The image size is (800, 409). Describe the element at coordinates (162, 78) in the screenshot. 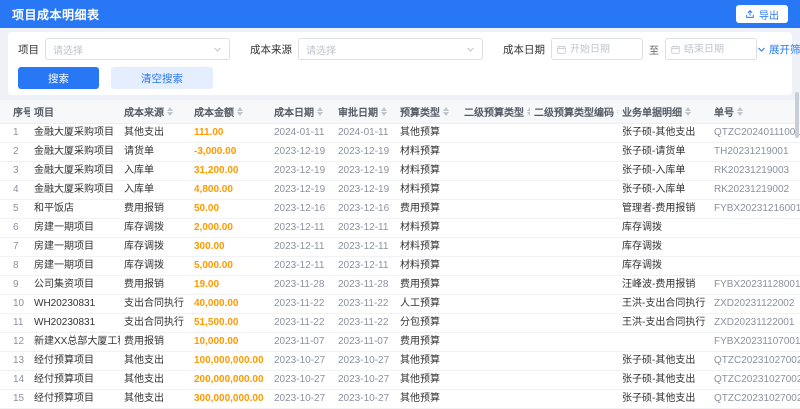

I see `clear-search-button: 清空搜索` at that location.